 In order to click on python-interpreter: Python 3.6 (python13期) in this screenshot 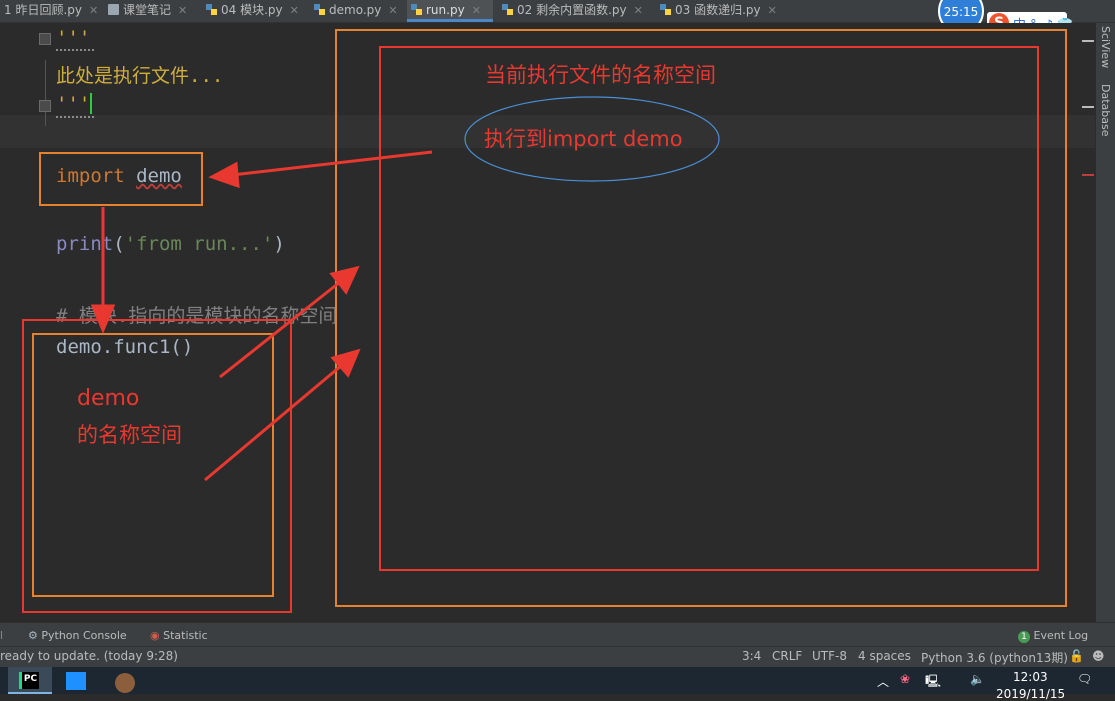, I will do `click(994, 657)`.